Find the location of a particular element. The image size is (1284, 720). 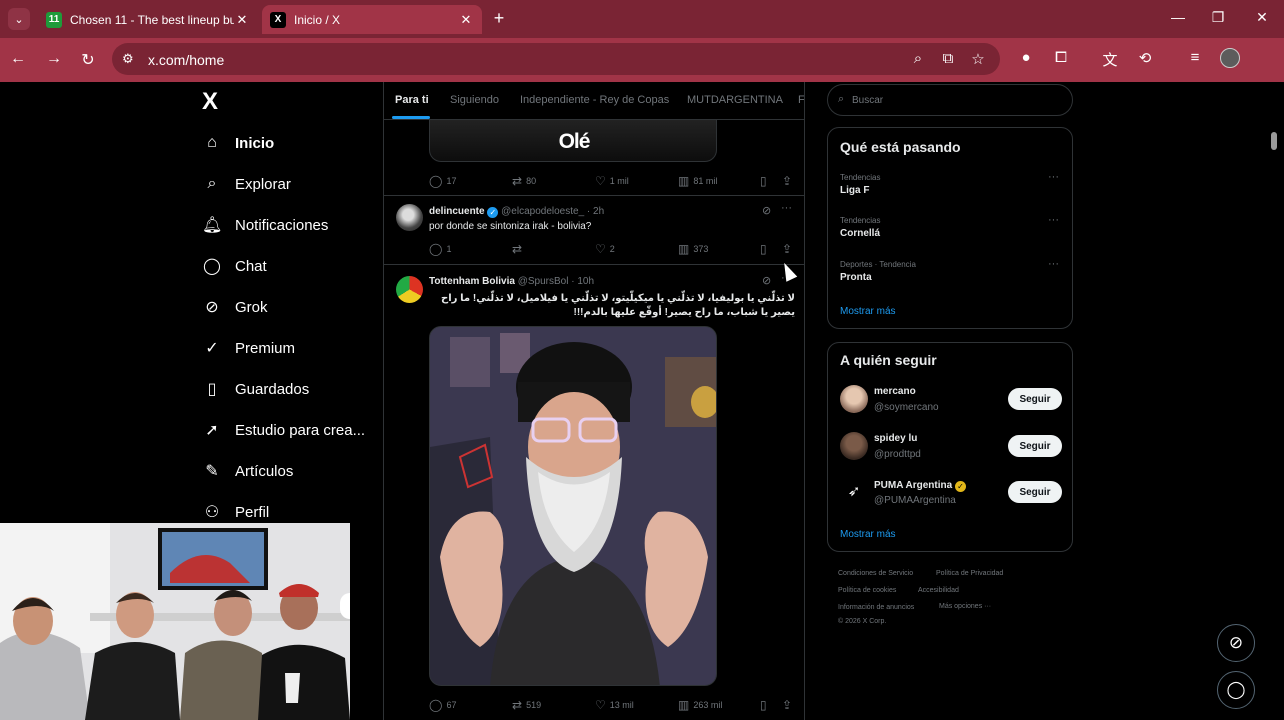

zoom-icon: ⌕ is located at coordinates (918, 58).